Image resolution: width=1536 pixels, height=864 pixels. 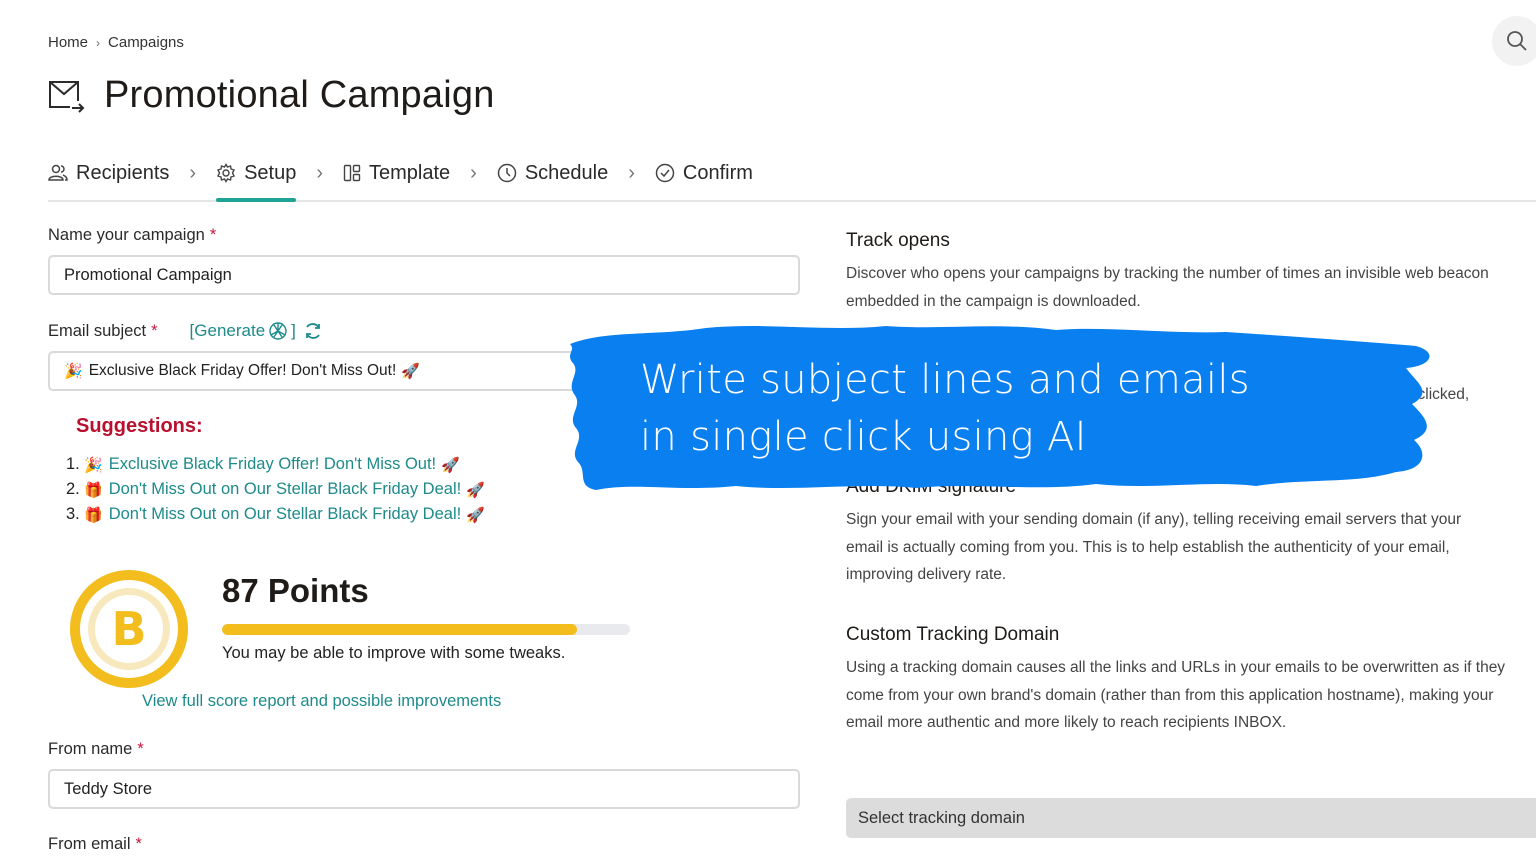 I want to click on layout-icon, so click(x=352, y=173).